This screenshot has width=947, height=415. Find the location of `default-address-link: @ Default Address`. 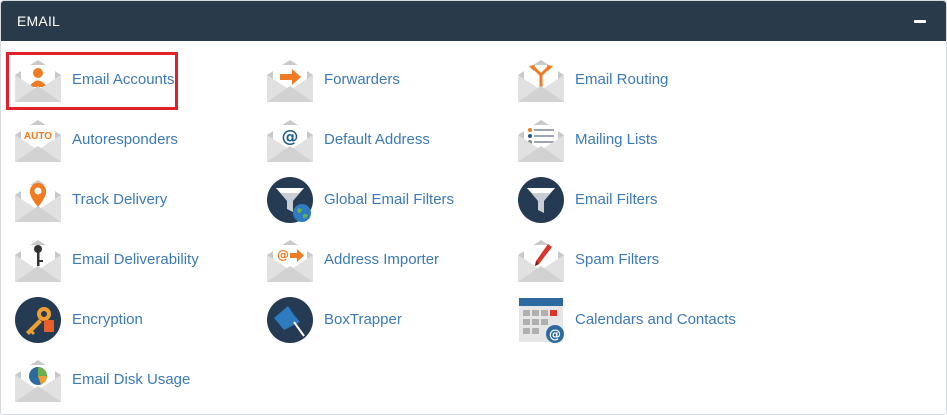

default-address-link: @ Default Address is located at coordinates (372, 140).